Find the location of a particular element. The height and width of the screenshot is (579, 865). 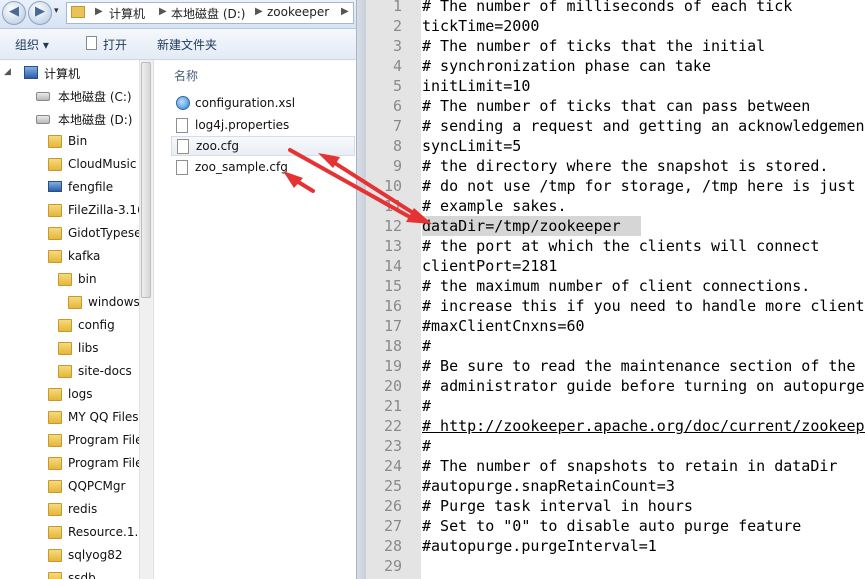

expand-arrow-icon: ◢ is located at coordinates (7, 72).